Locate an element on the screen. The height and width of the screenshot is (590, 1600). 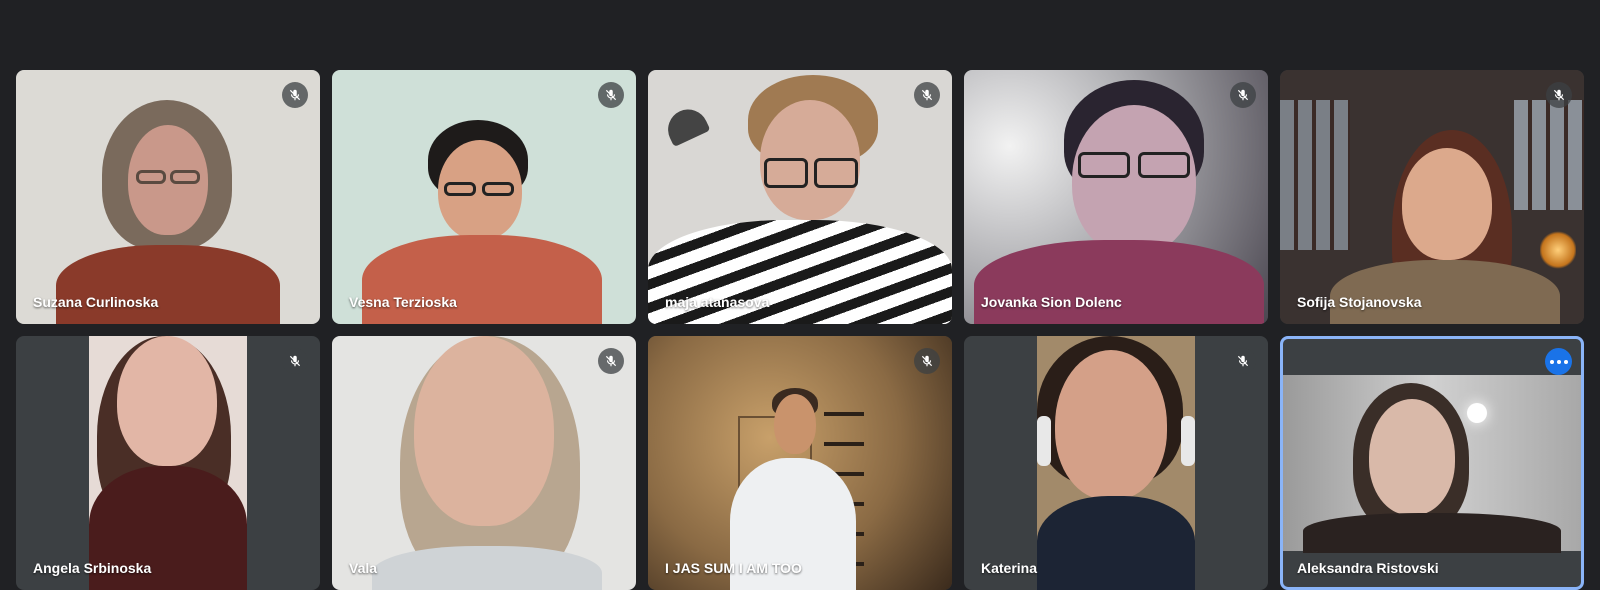
participant-name: I JAS SUM I AM TOO is located at coordinates (733, 568).